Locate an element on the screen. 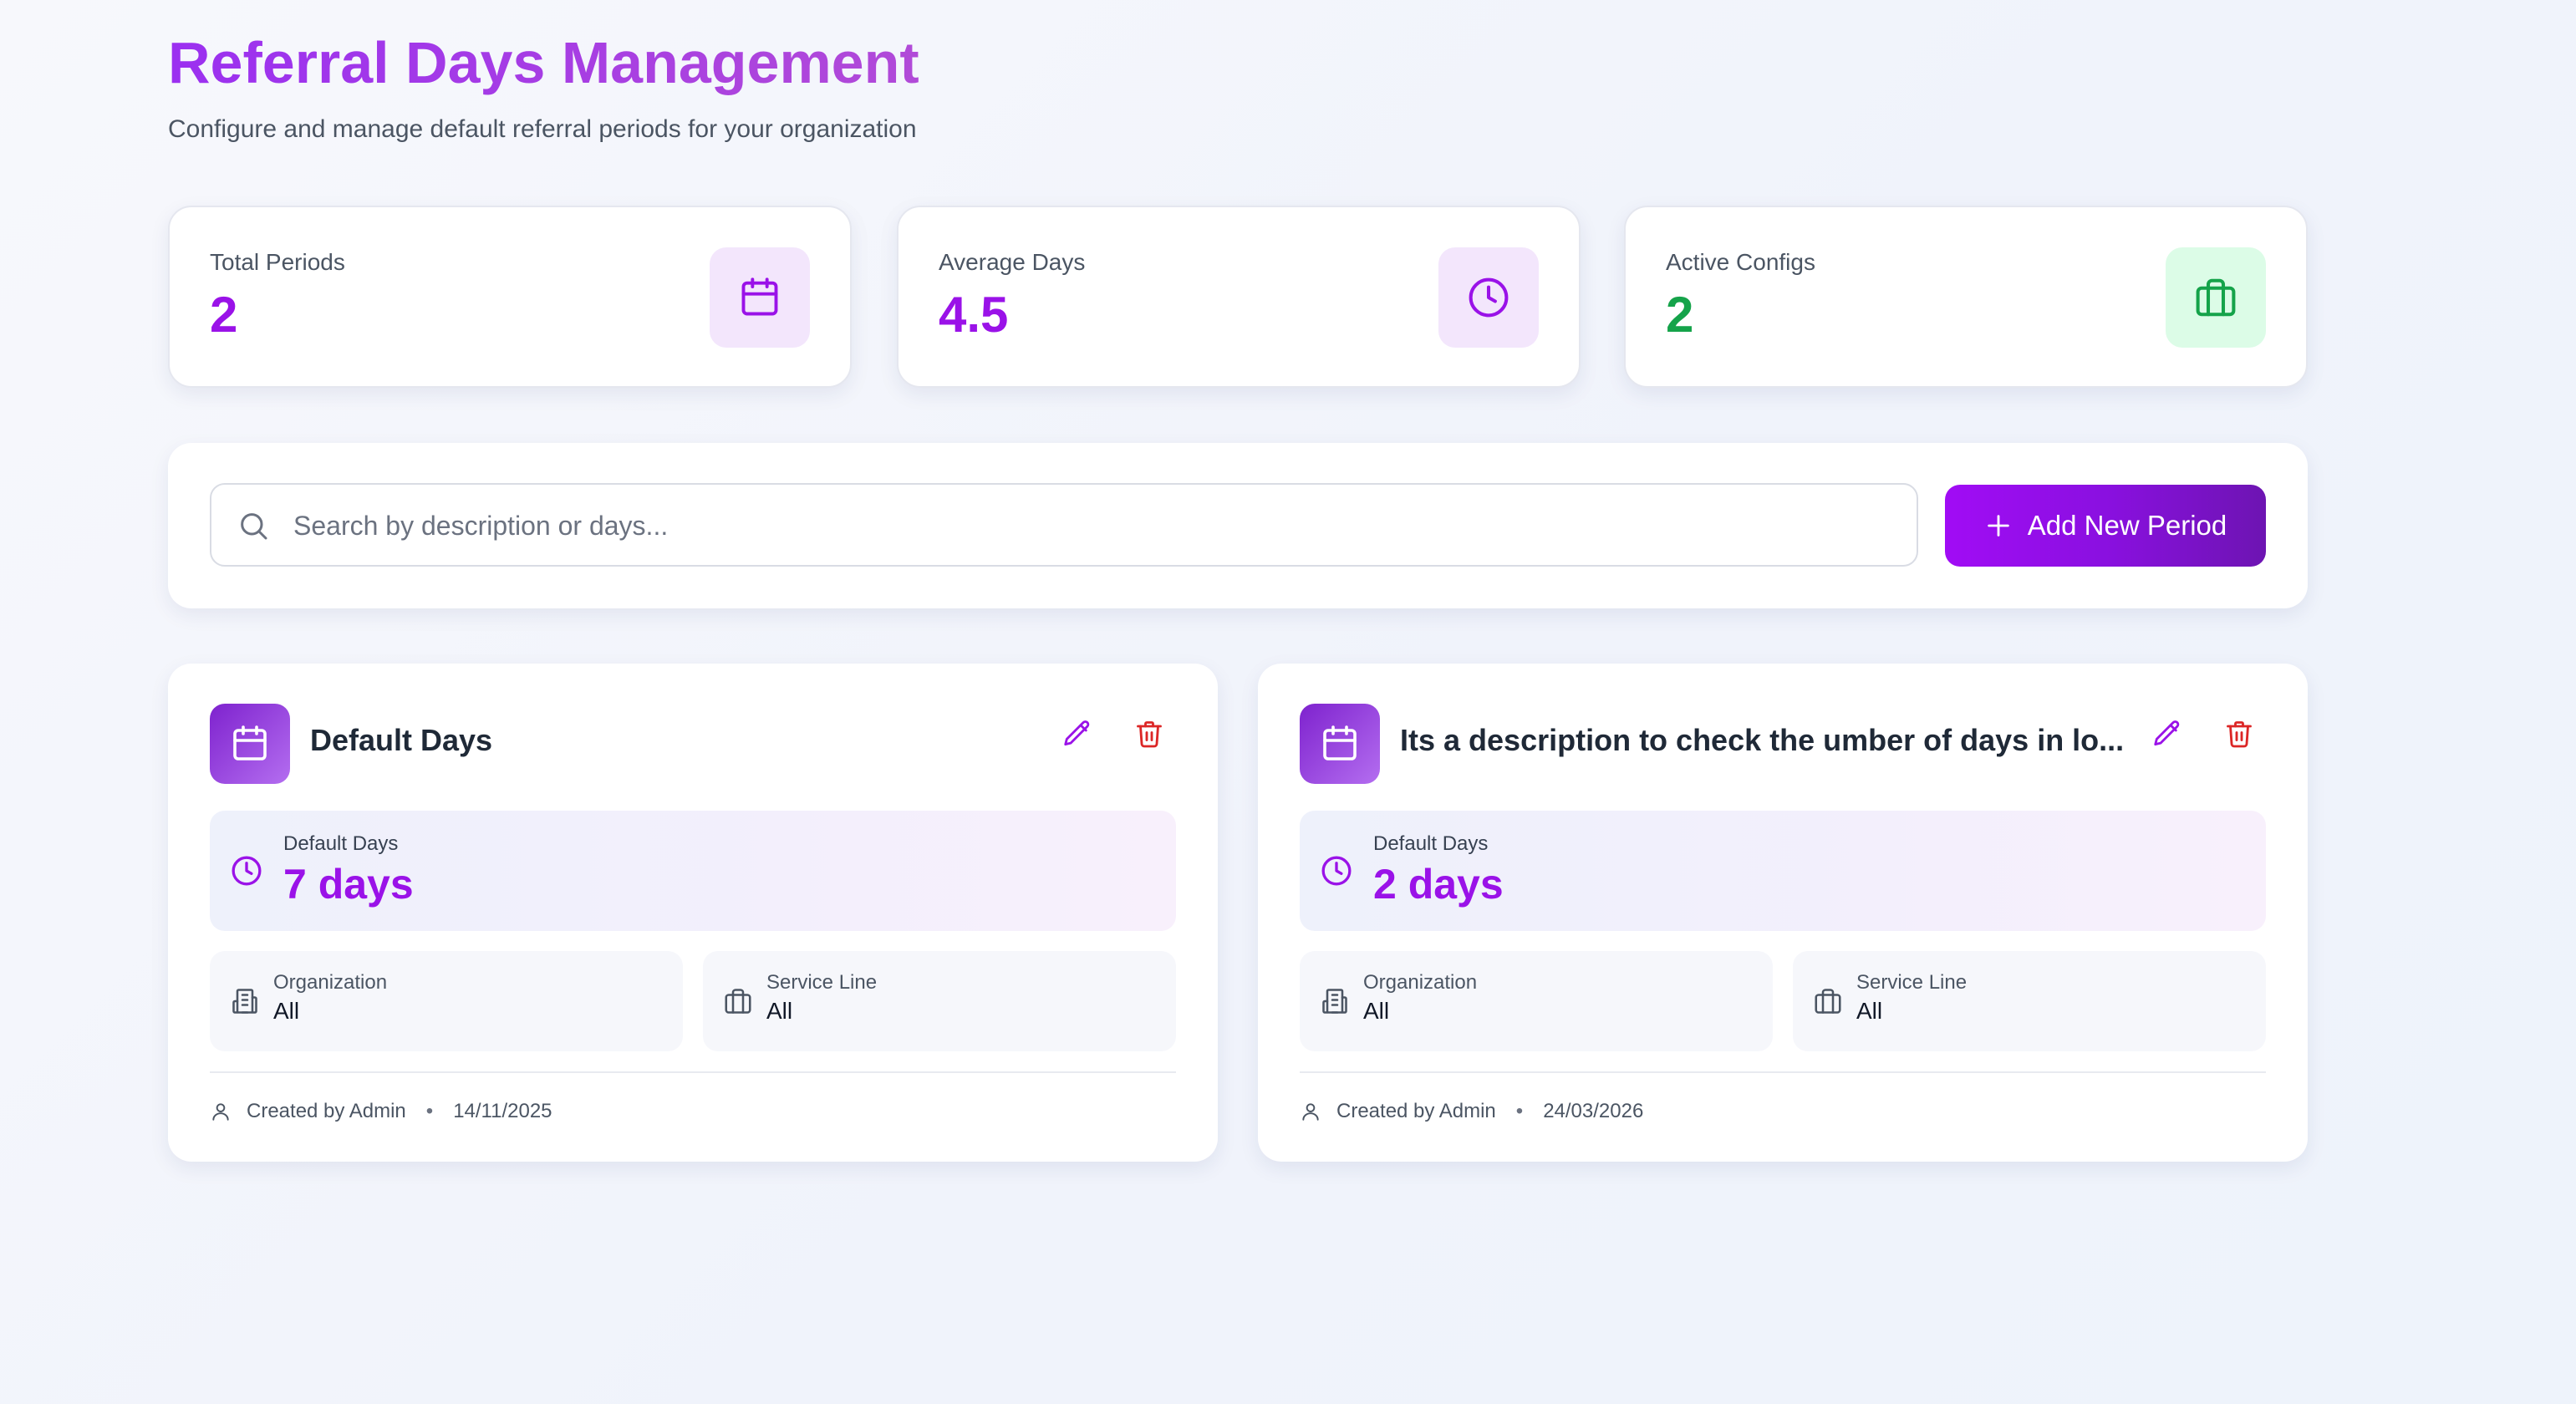  card-footer: Created by Admin • 14/11/2025 is located at coordinates (381, 1111).